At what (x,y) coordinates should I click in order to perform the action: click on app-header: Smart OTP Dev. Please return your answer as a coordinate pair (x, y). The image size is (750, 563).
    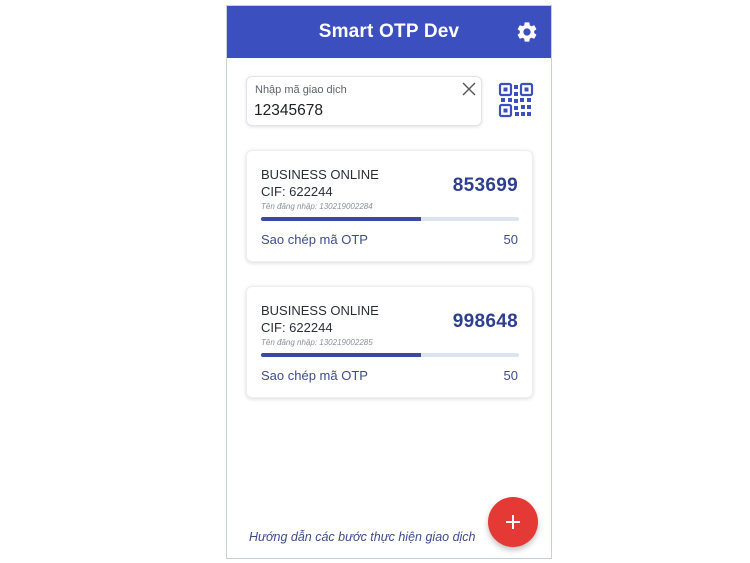
    Looking at the image, I should click on (389, 32).